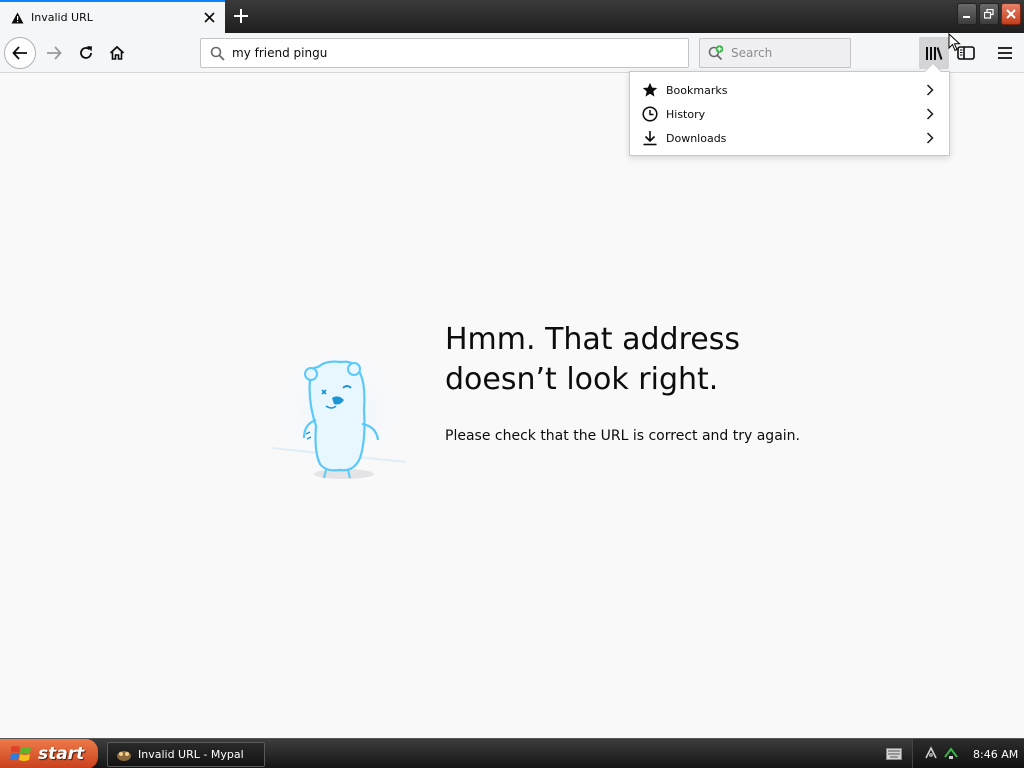 This screenshot has width=1024, height=768. What do you see at coordinates (696, 138) in the screenshot?
I see `panel-item-label: Downloads` at bounding box center [696, 138].